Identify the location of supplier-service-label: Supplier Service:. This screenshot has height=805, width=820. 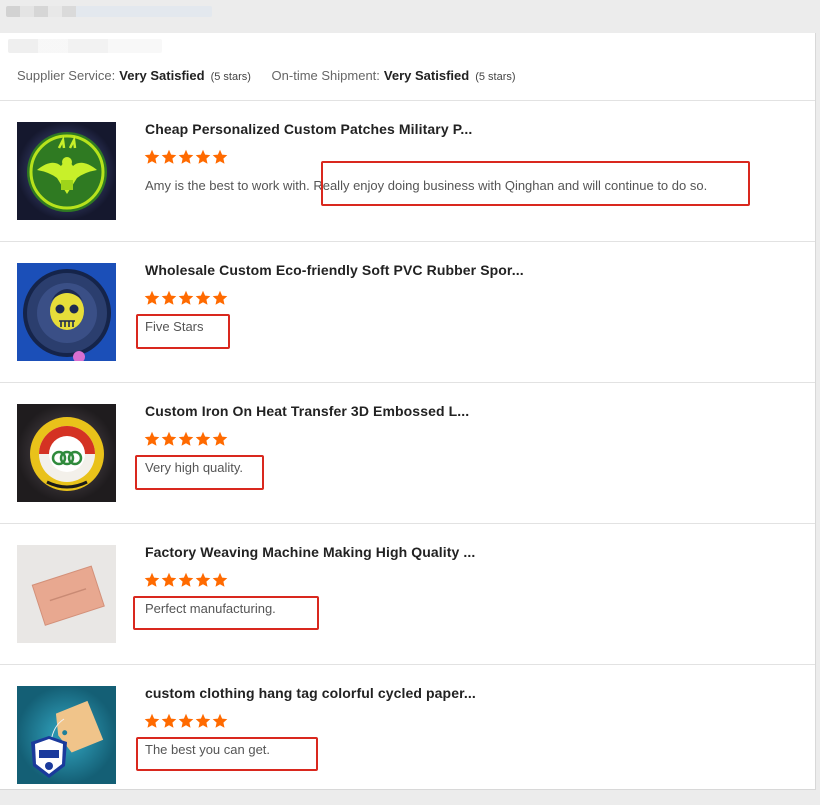
(66, 75).